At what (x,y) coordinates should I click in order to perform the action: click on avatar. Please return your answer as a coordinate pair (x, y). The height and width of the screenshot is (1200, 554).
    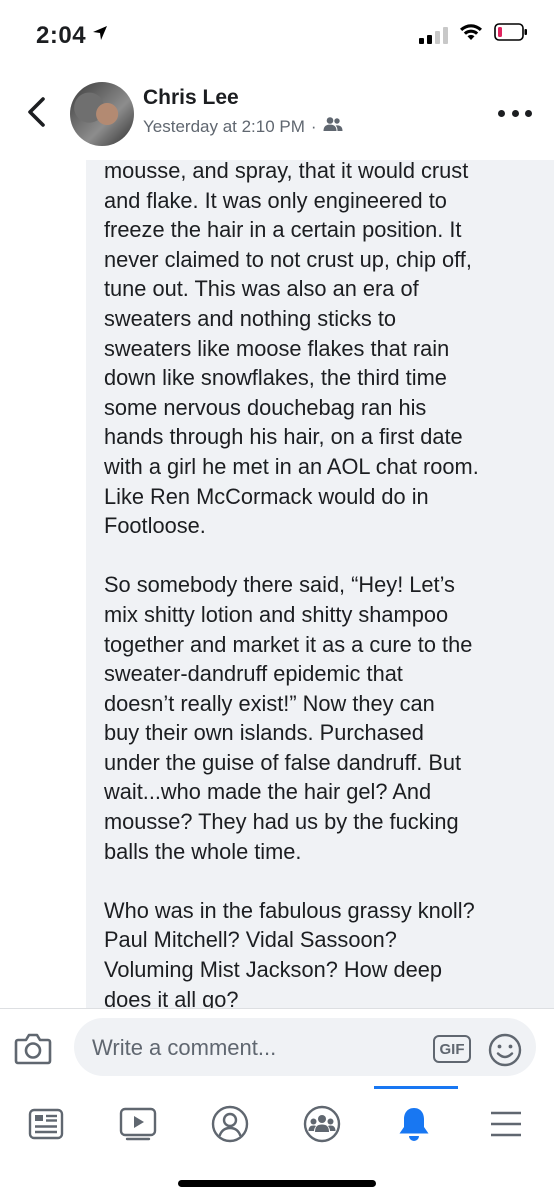
    Looking at the image, I should click on (102, 114).